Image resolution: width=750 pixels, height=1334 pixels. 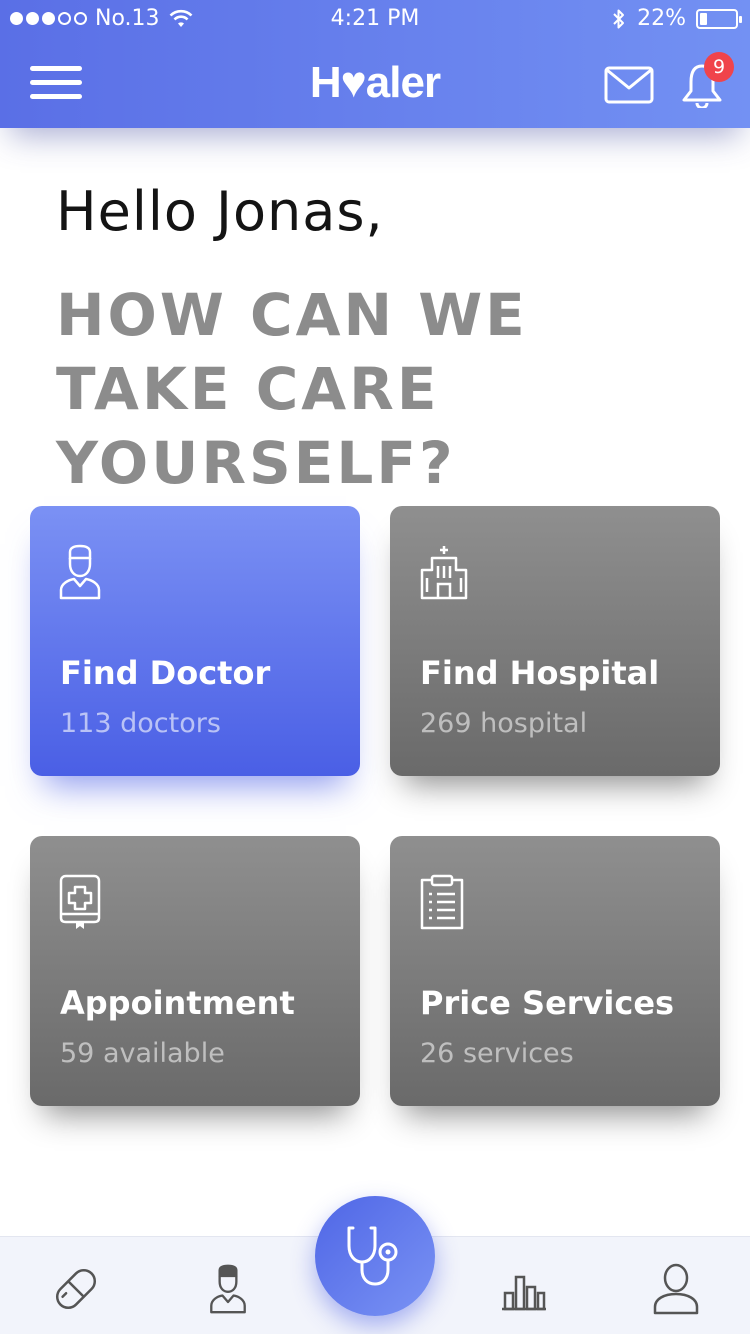 I want to click on hospital-icon, so click(x=444, y=573).